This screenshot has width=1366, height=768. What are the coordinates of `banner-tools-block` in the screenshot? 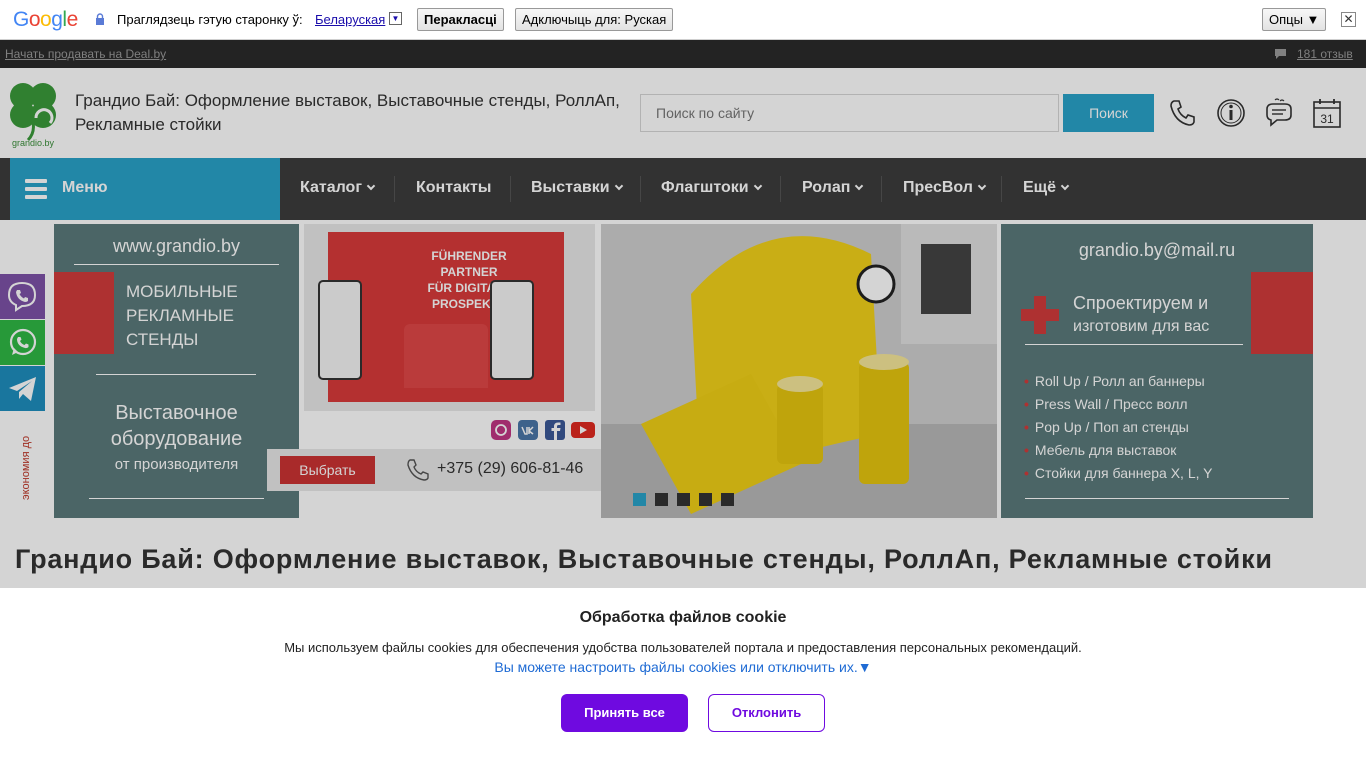 It's located at (1282, 313).